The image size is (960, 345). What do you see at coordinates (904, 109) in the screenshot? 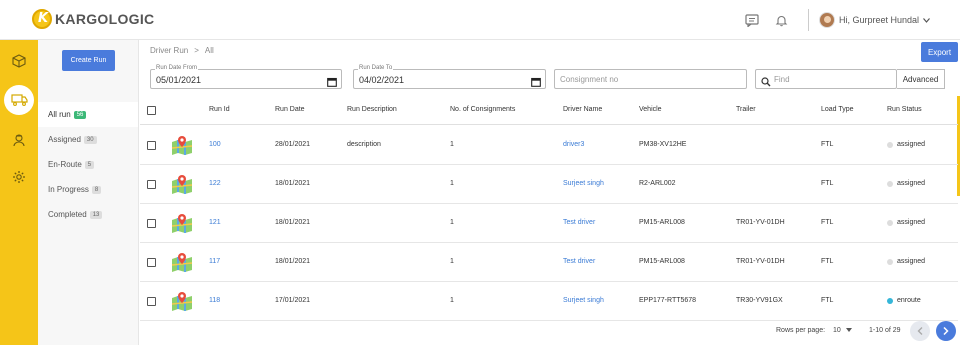
I see `column-header: Run Status` at bounding box center [904, 109].